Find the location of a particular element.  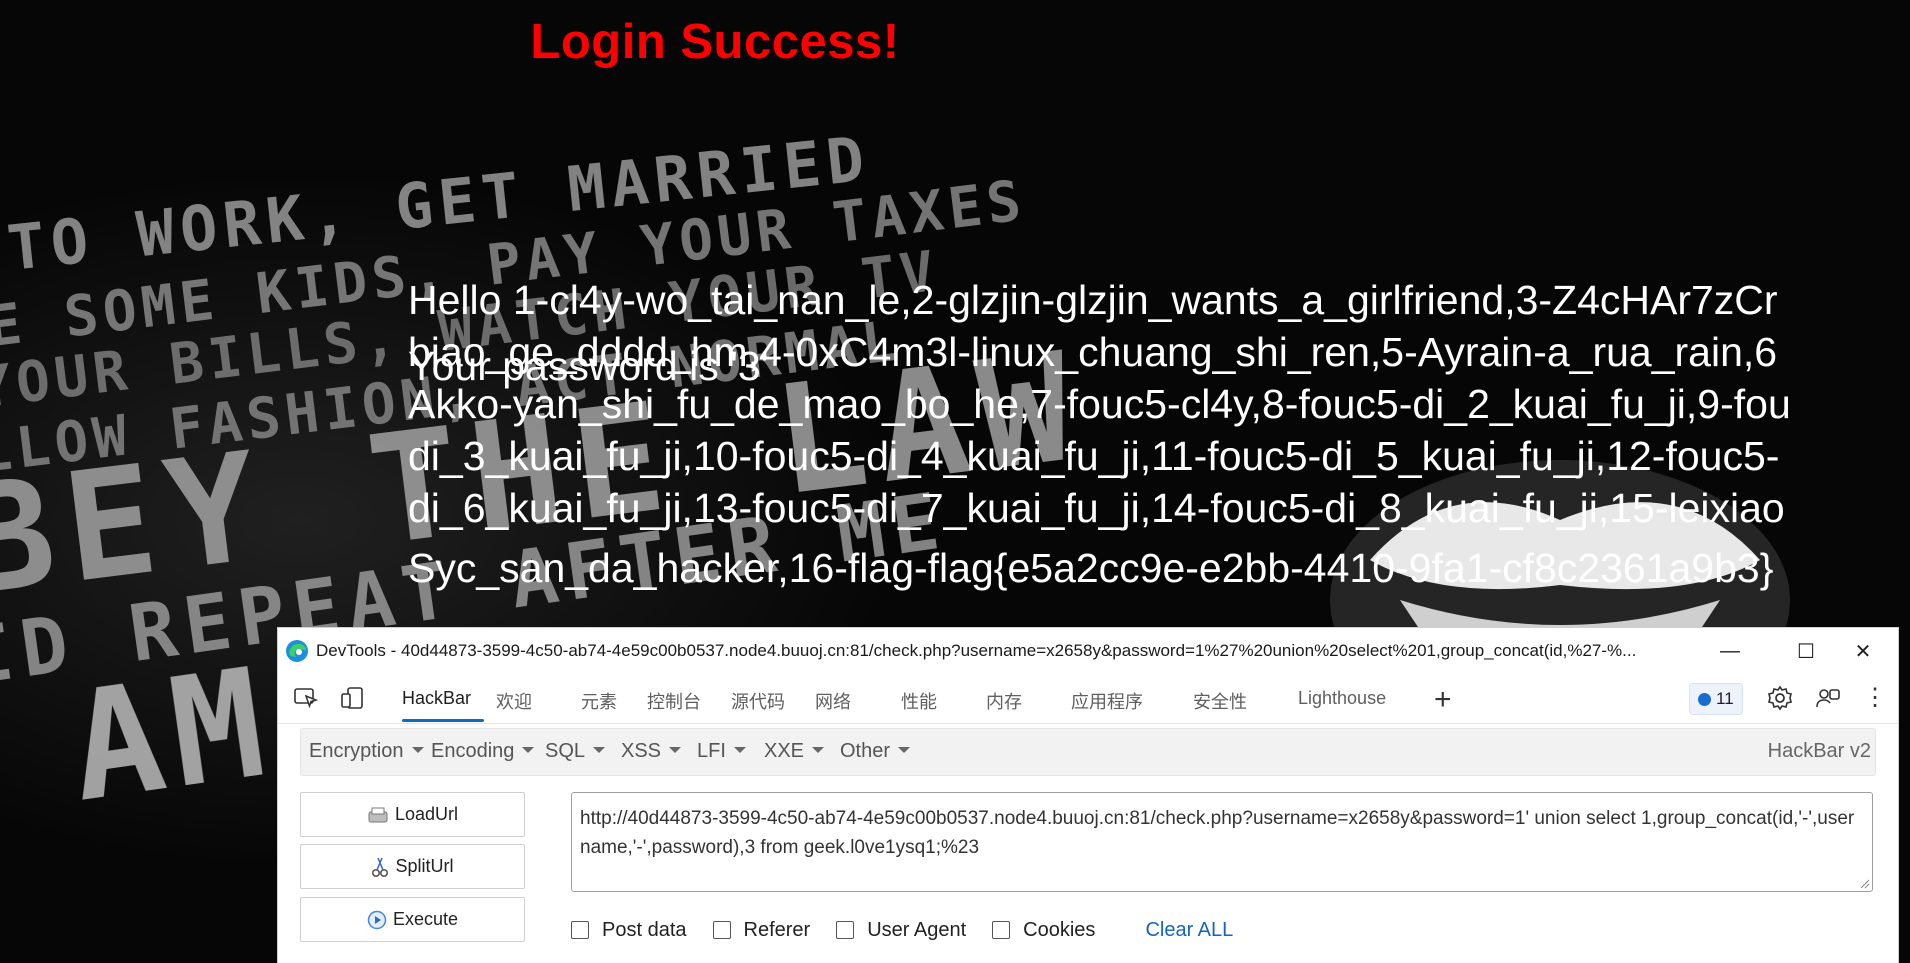

more-tools-plus-icon: + is located at coordinates (1443, 700).